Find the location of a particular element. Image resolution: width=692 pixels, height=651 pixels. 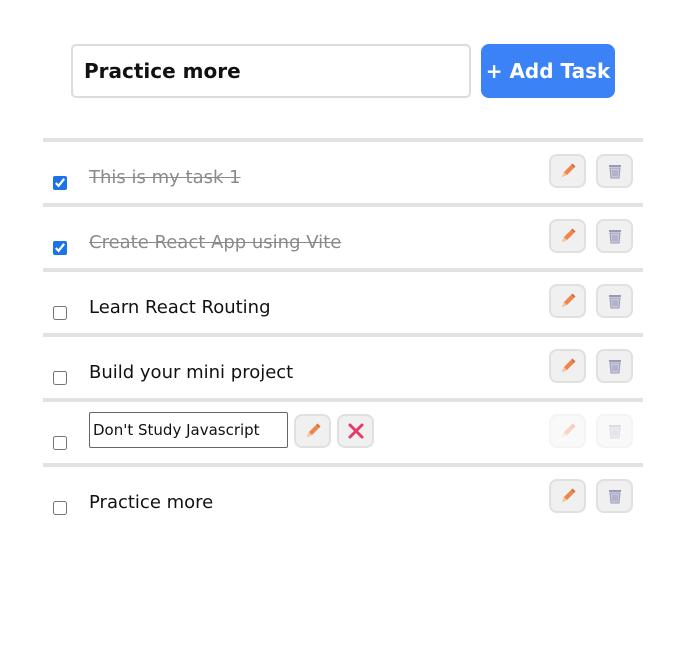

save-edit-button is located at coordinates (312, 431).